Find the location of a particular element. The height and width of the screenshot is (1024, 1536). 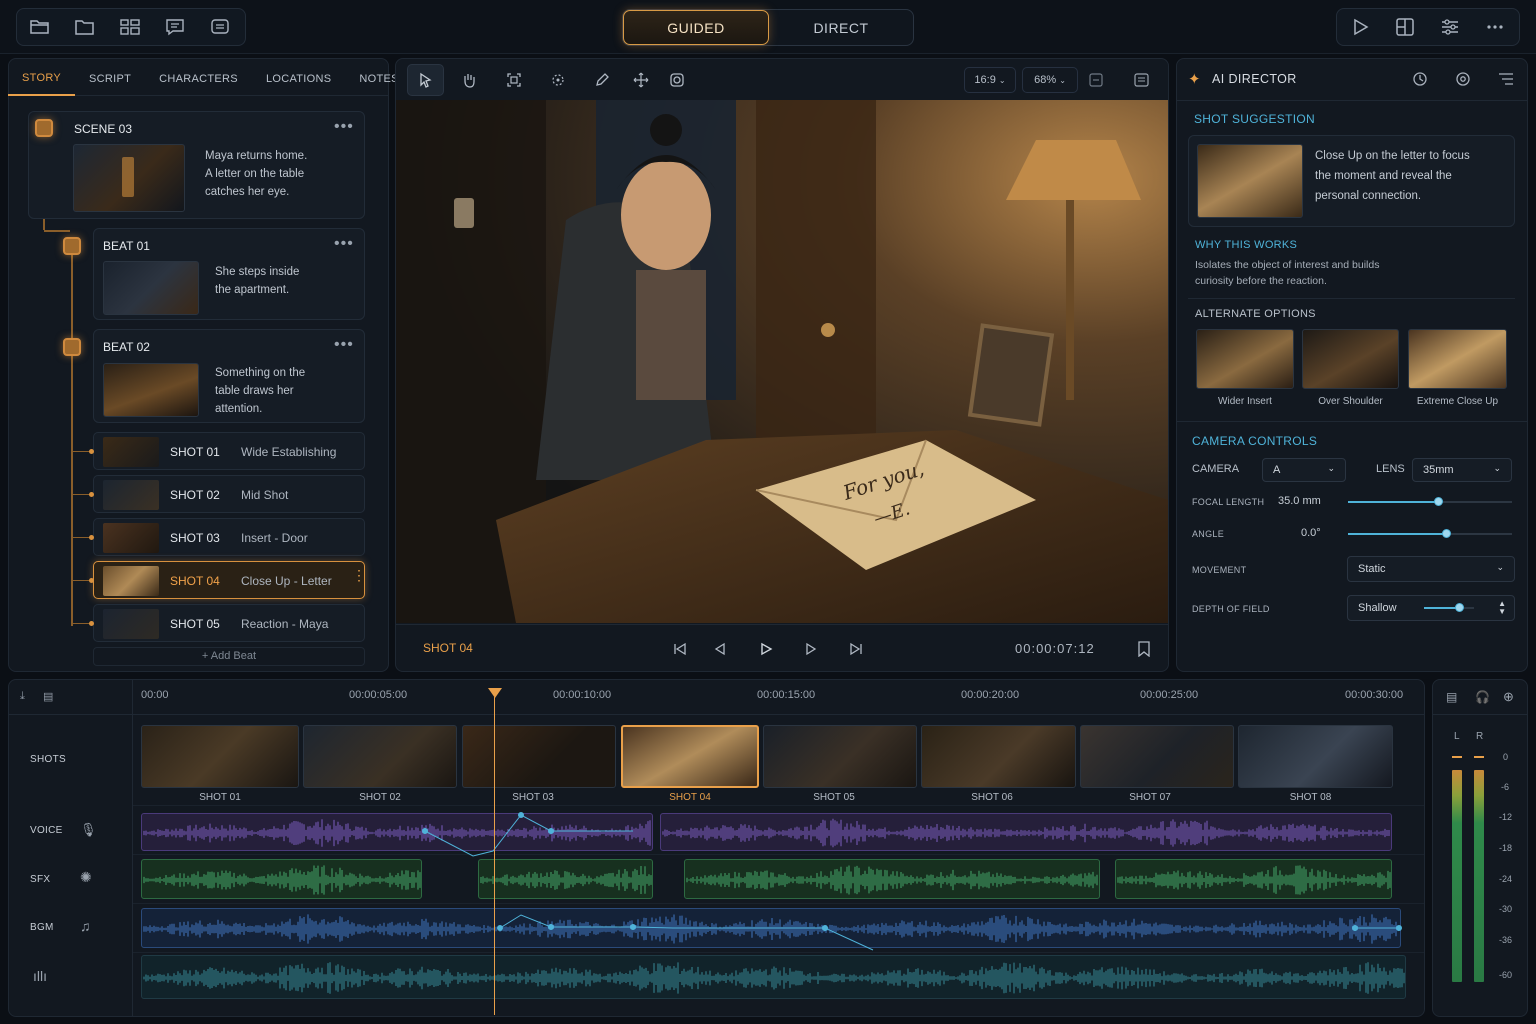

add-beat-button: + Add Beat is located at coordinates (229, 656).